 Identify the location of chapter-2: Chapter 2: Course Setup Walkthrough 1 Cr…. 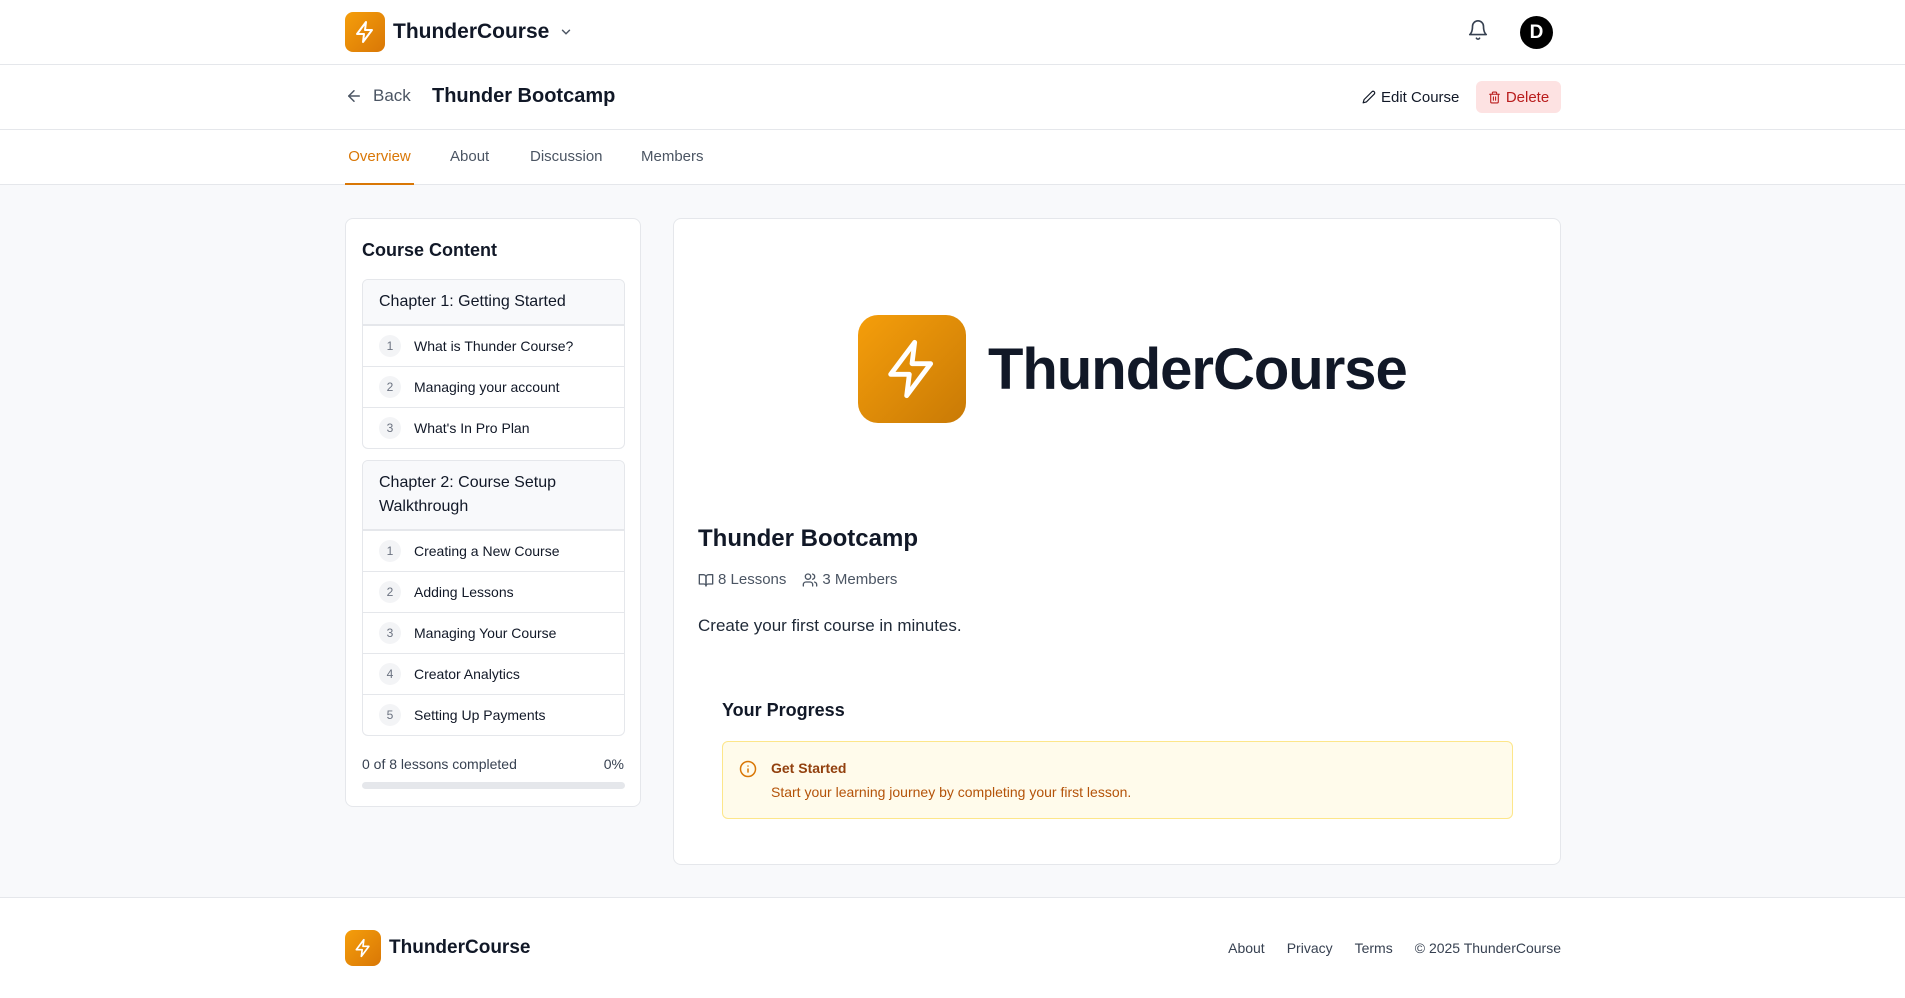
(493, 598).